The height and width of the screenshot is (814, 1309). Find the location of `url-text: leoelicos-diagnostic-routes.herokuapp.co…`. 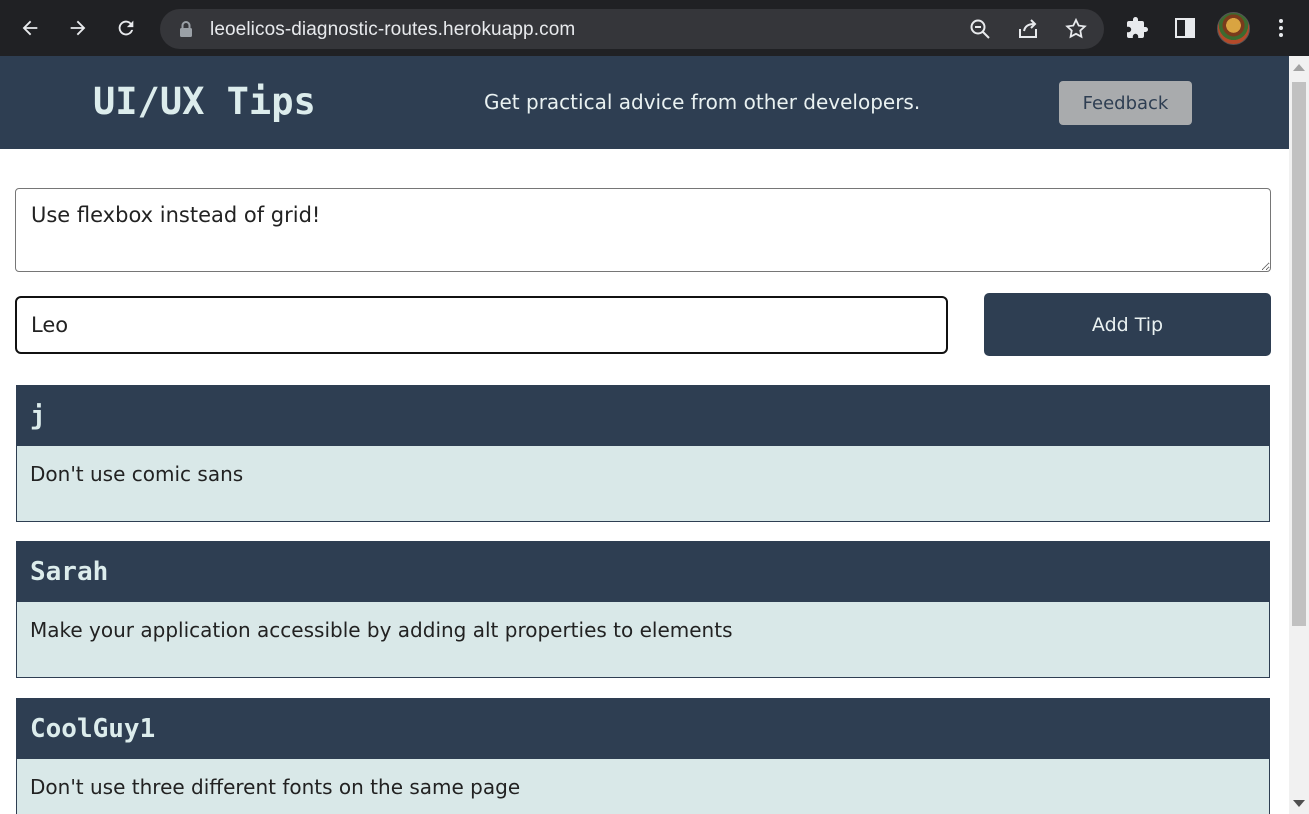

url-text: leoelicos-diagnostic-routes.herokuapp.co… is located at coordinates (392, 30).